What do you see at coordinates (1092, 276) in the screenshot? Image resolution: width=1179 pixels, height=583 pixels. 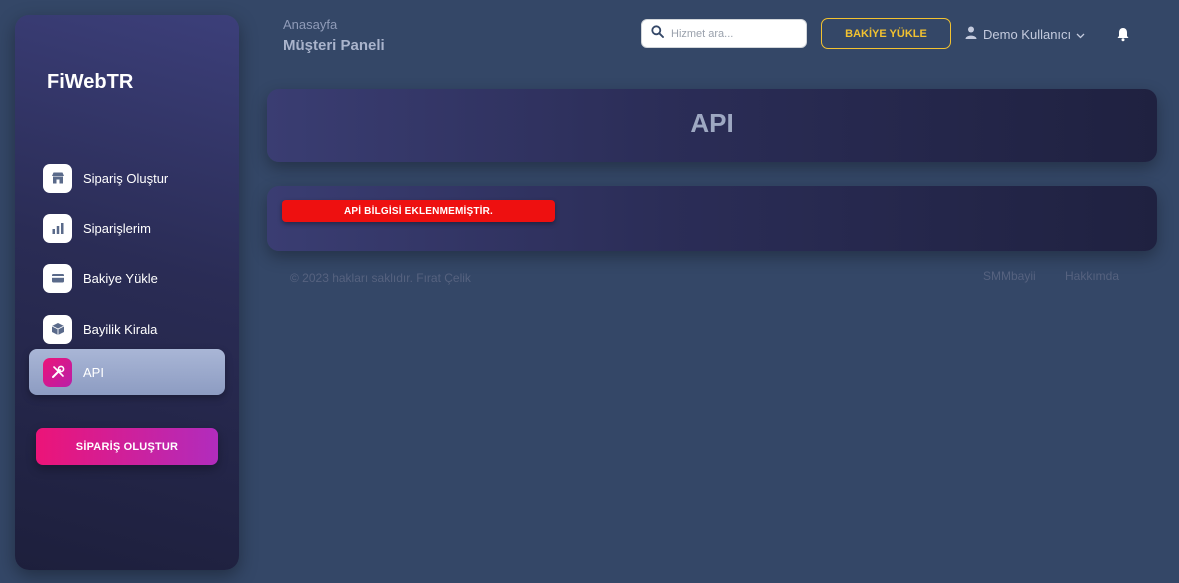 I see `footer-link-about: Hakkımda` at bounding box center [1092, 276].